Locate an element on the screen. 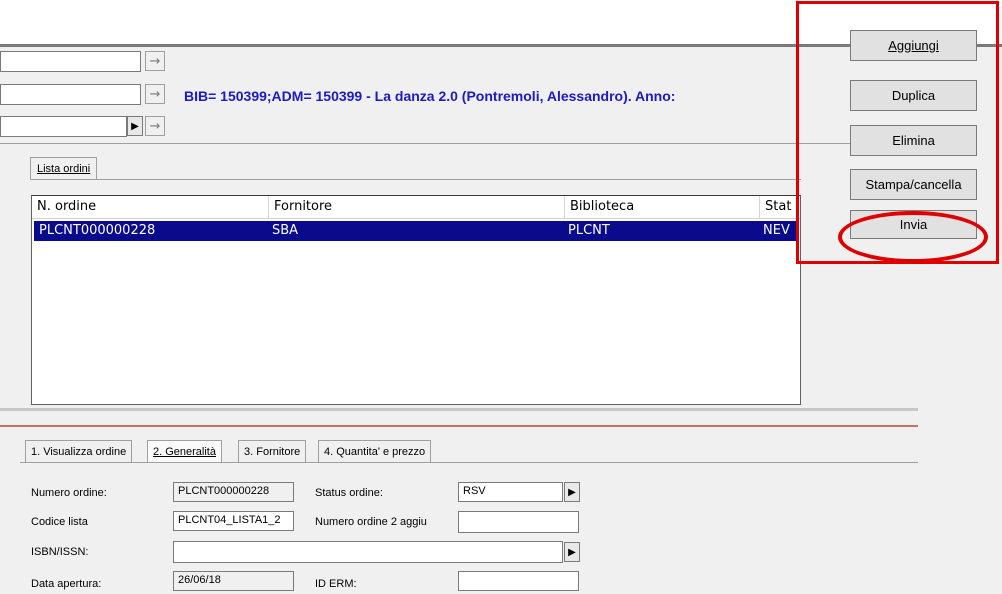  highlight-ellipse is located at coordinates (913, 237).